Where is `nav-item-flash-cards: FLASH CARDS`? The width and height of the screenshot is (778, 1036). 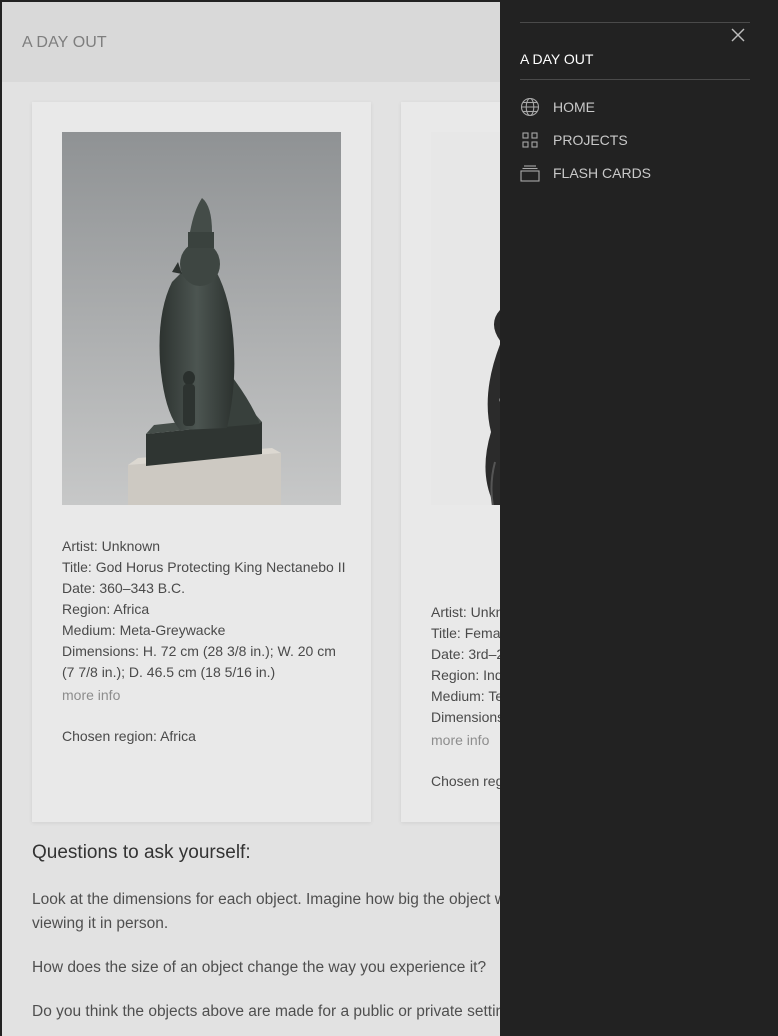
nav-item-flash-cards: FLASH CARDS is located at coordinates (635, 172).